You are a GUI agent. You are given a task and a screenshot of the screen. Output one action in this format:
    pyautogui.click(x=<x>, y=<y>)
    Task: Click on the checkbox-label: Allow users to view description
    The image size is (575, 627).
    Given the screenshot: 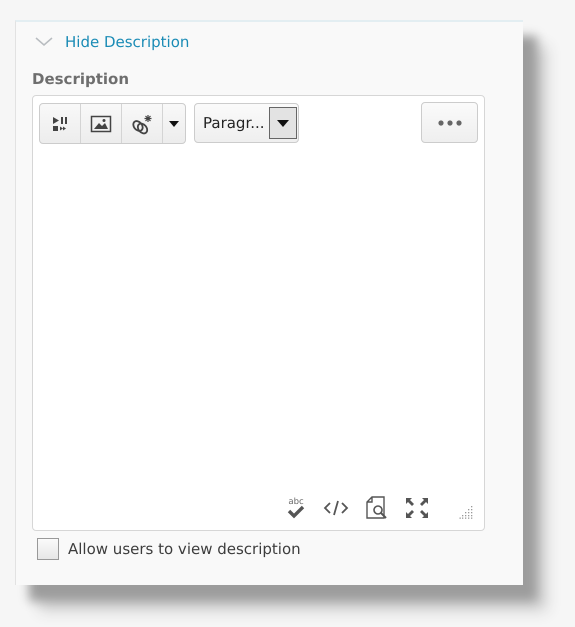 What is the action you would take?
    pyautogui.click(x=184, y=549)
    